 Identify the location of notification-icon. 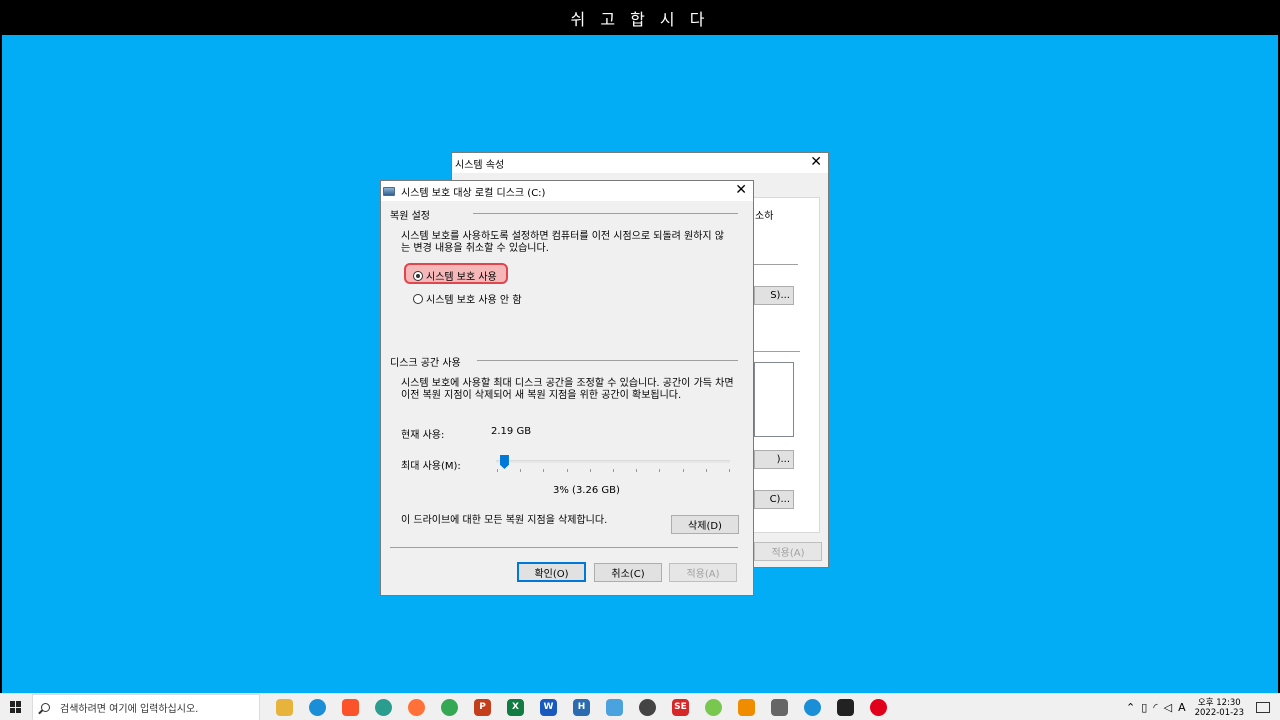
(1263, 707).